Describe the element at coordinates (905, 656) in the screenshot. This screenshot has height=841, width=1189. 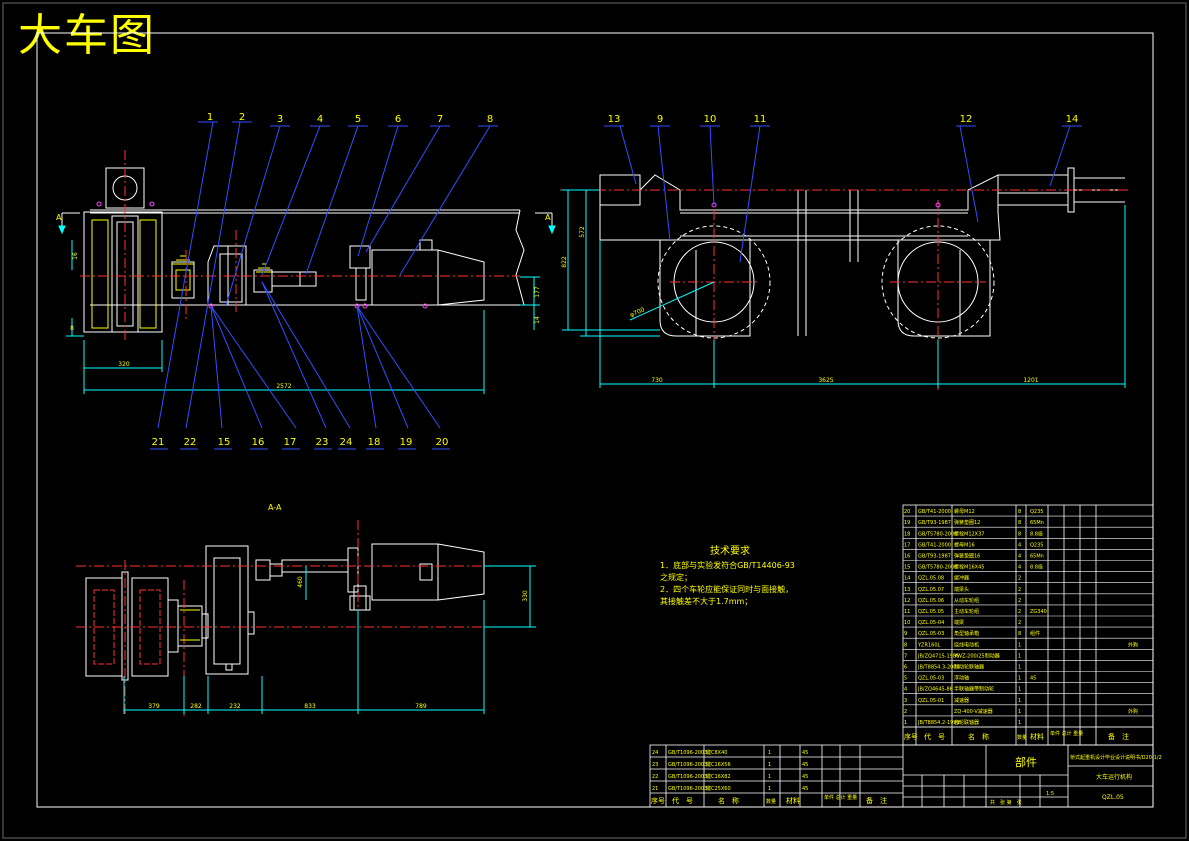
I see `bom-cell-no: 7` at that location.